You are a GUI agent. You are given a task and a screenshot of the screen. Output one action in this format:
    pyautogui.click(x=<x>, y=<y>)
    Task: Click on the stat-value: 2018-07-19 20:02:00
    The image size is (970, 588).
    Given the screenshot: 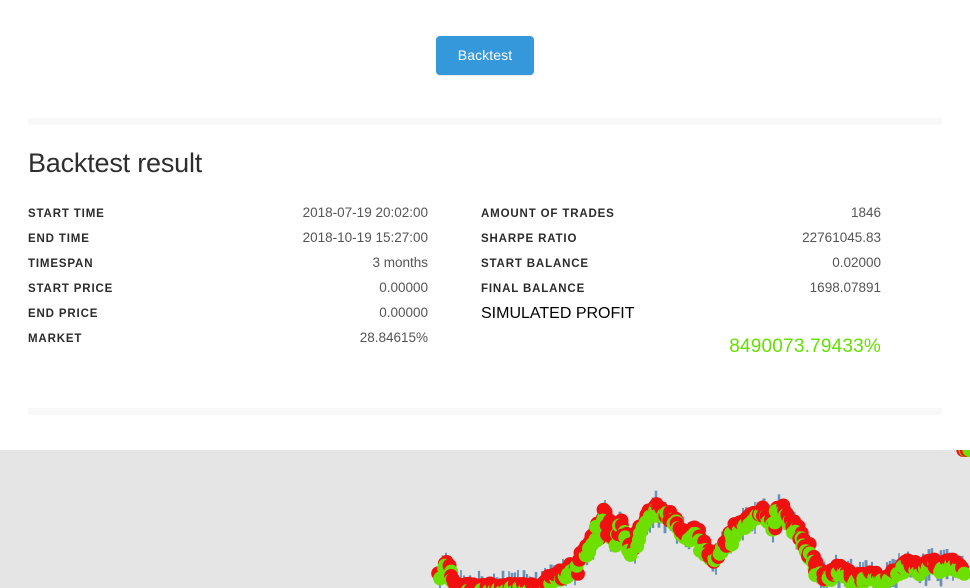 What is the action you would take?
    pyautogui.click(x=365, y=212)
    